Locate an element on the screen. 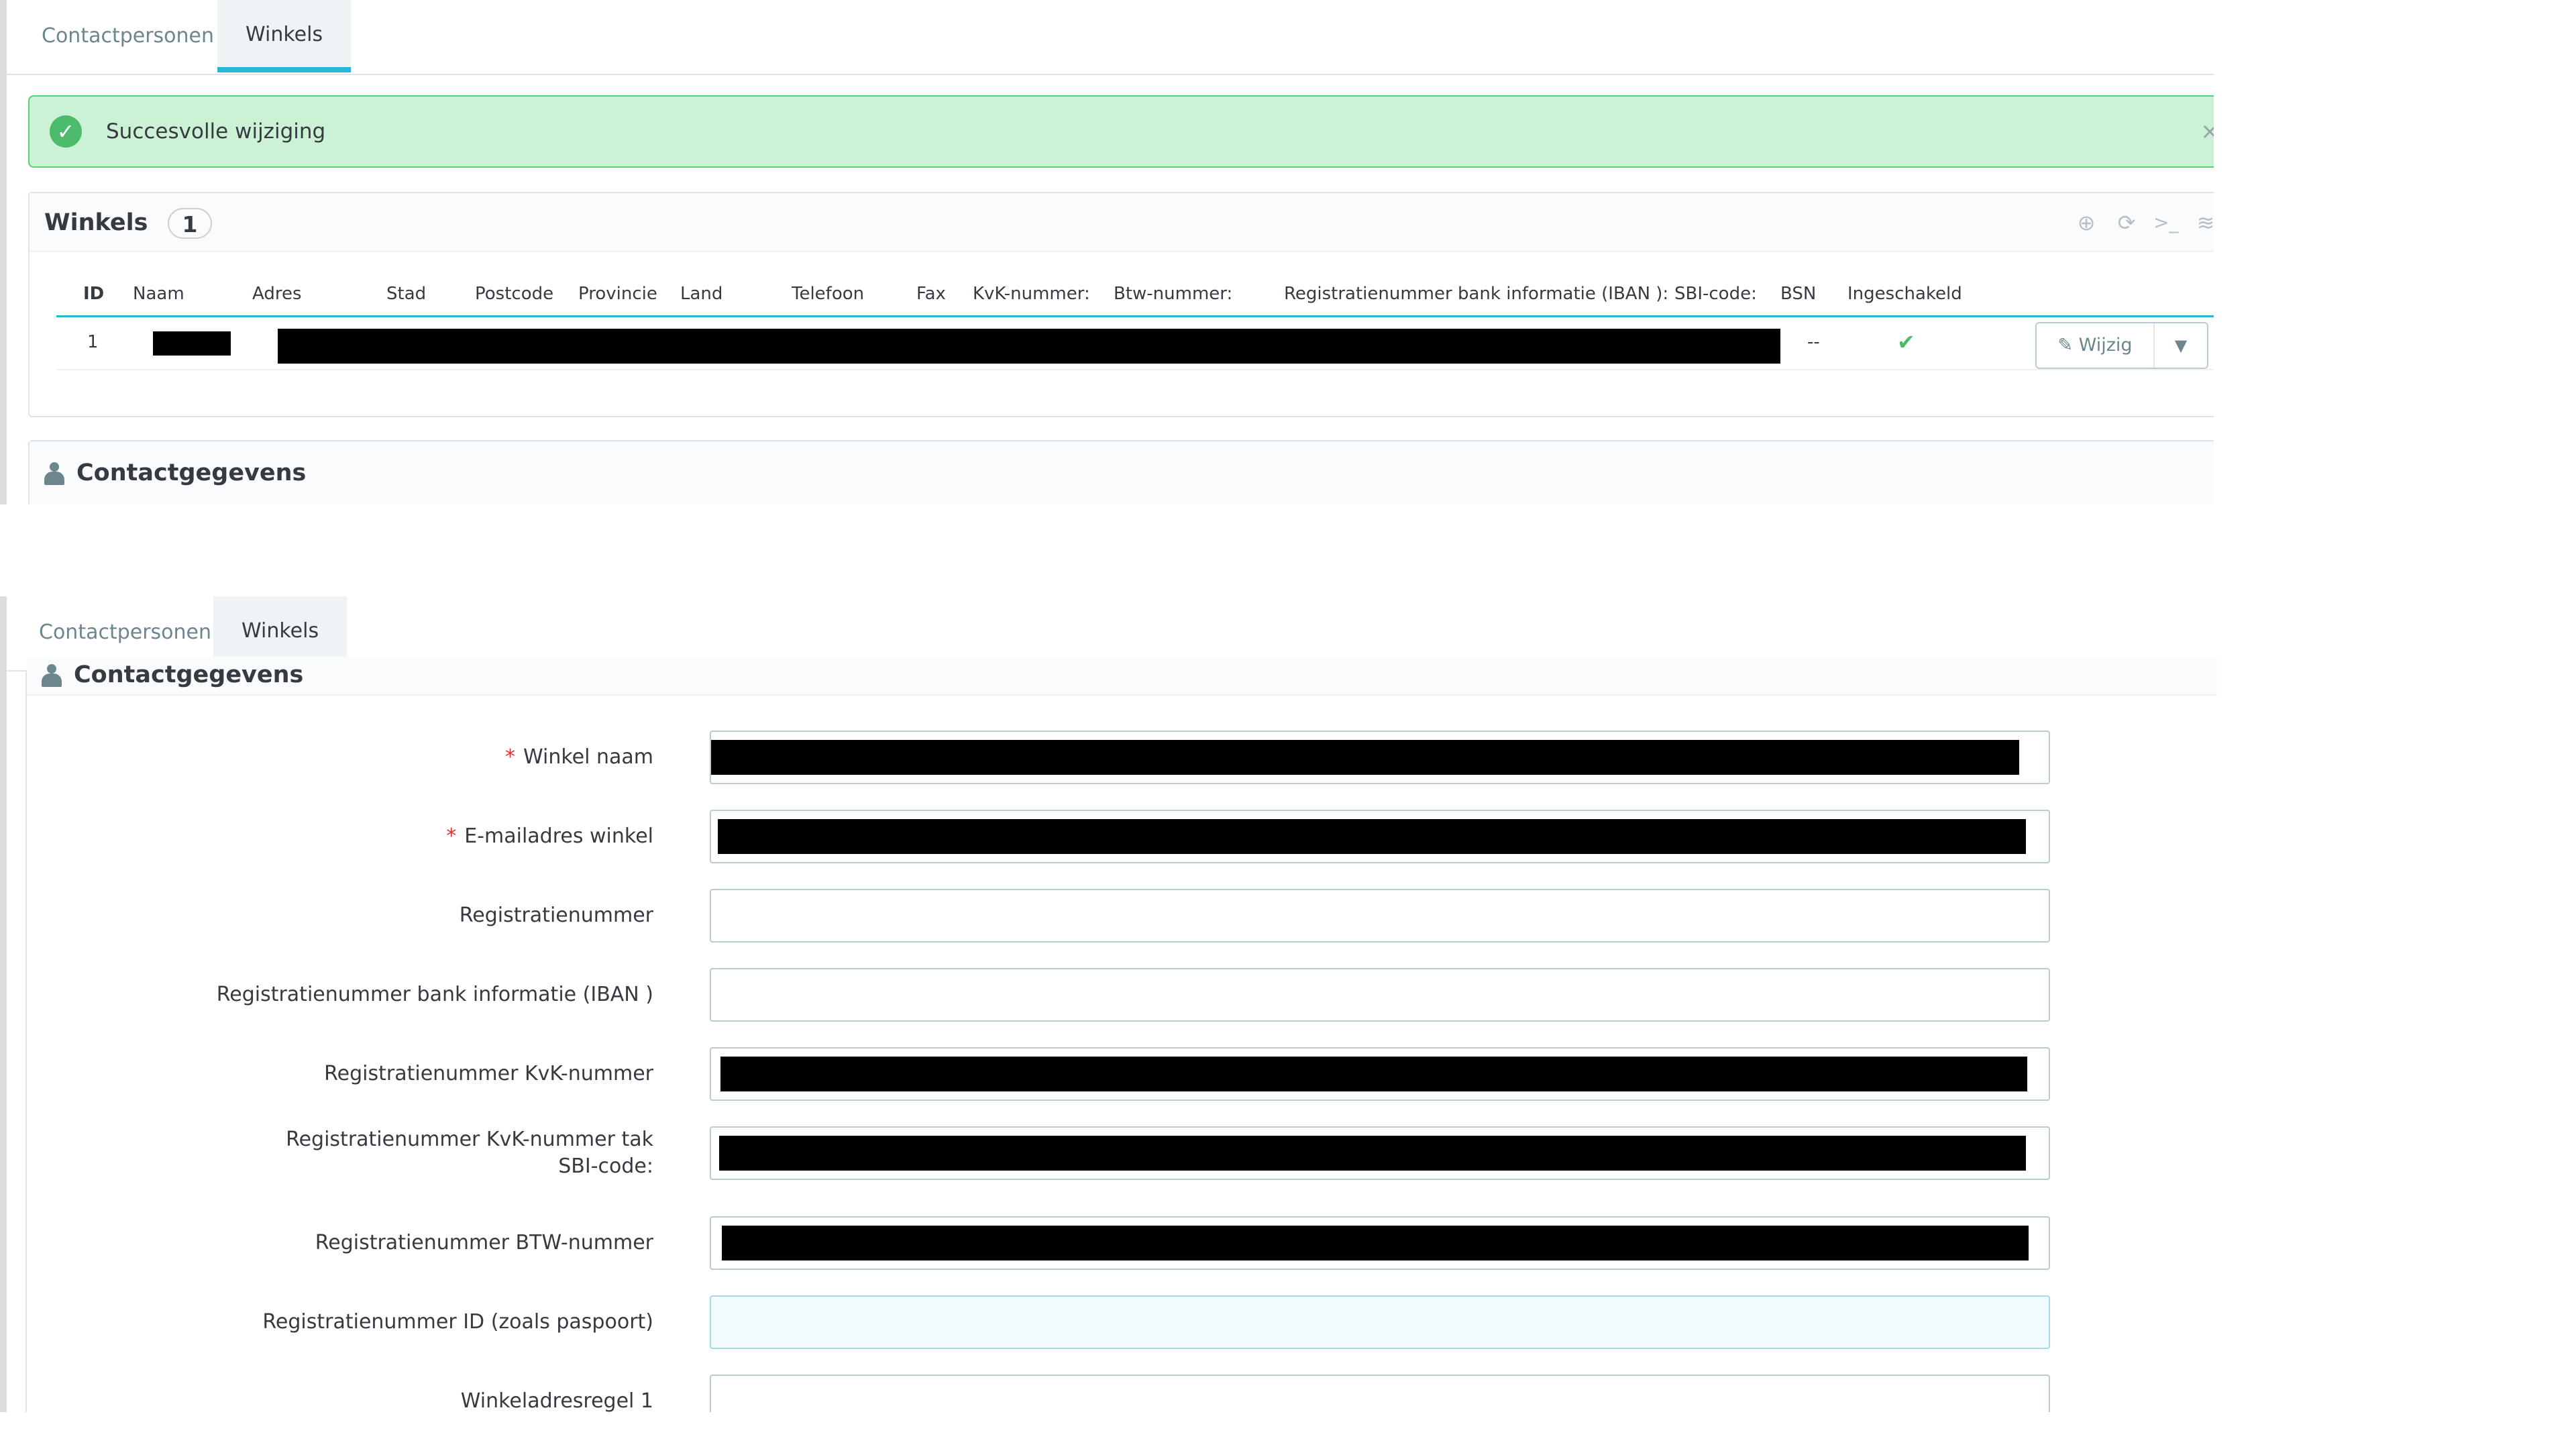  field-id-paspoort: Registratienummer ID (zoals paspoort) is located at coordinates (1122, 1322).